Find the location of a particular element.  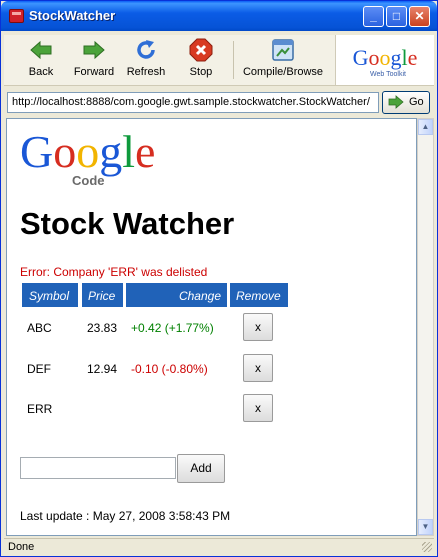

window-title: StockWatcher is located at coordinates (72, 15).